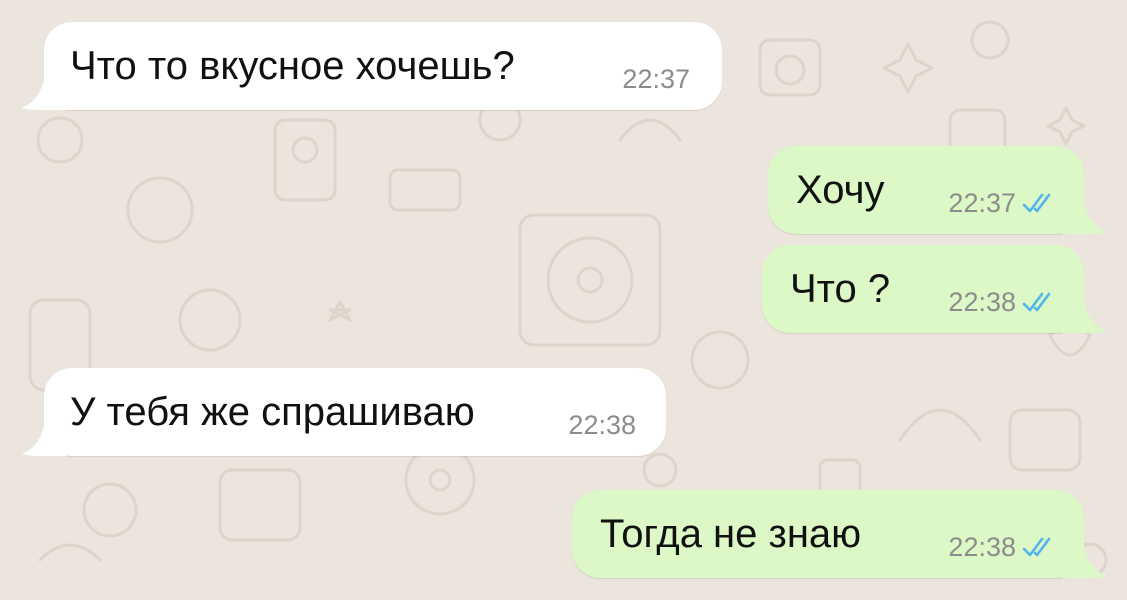 The image size is (1127, 600). I want to click on outgoing-message: Хочу 22:37, so click(937, 190).